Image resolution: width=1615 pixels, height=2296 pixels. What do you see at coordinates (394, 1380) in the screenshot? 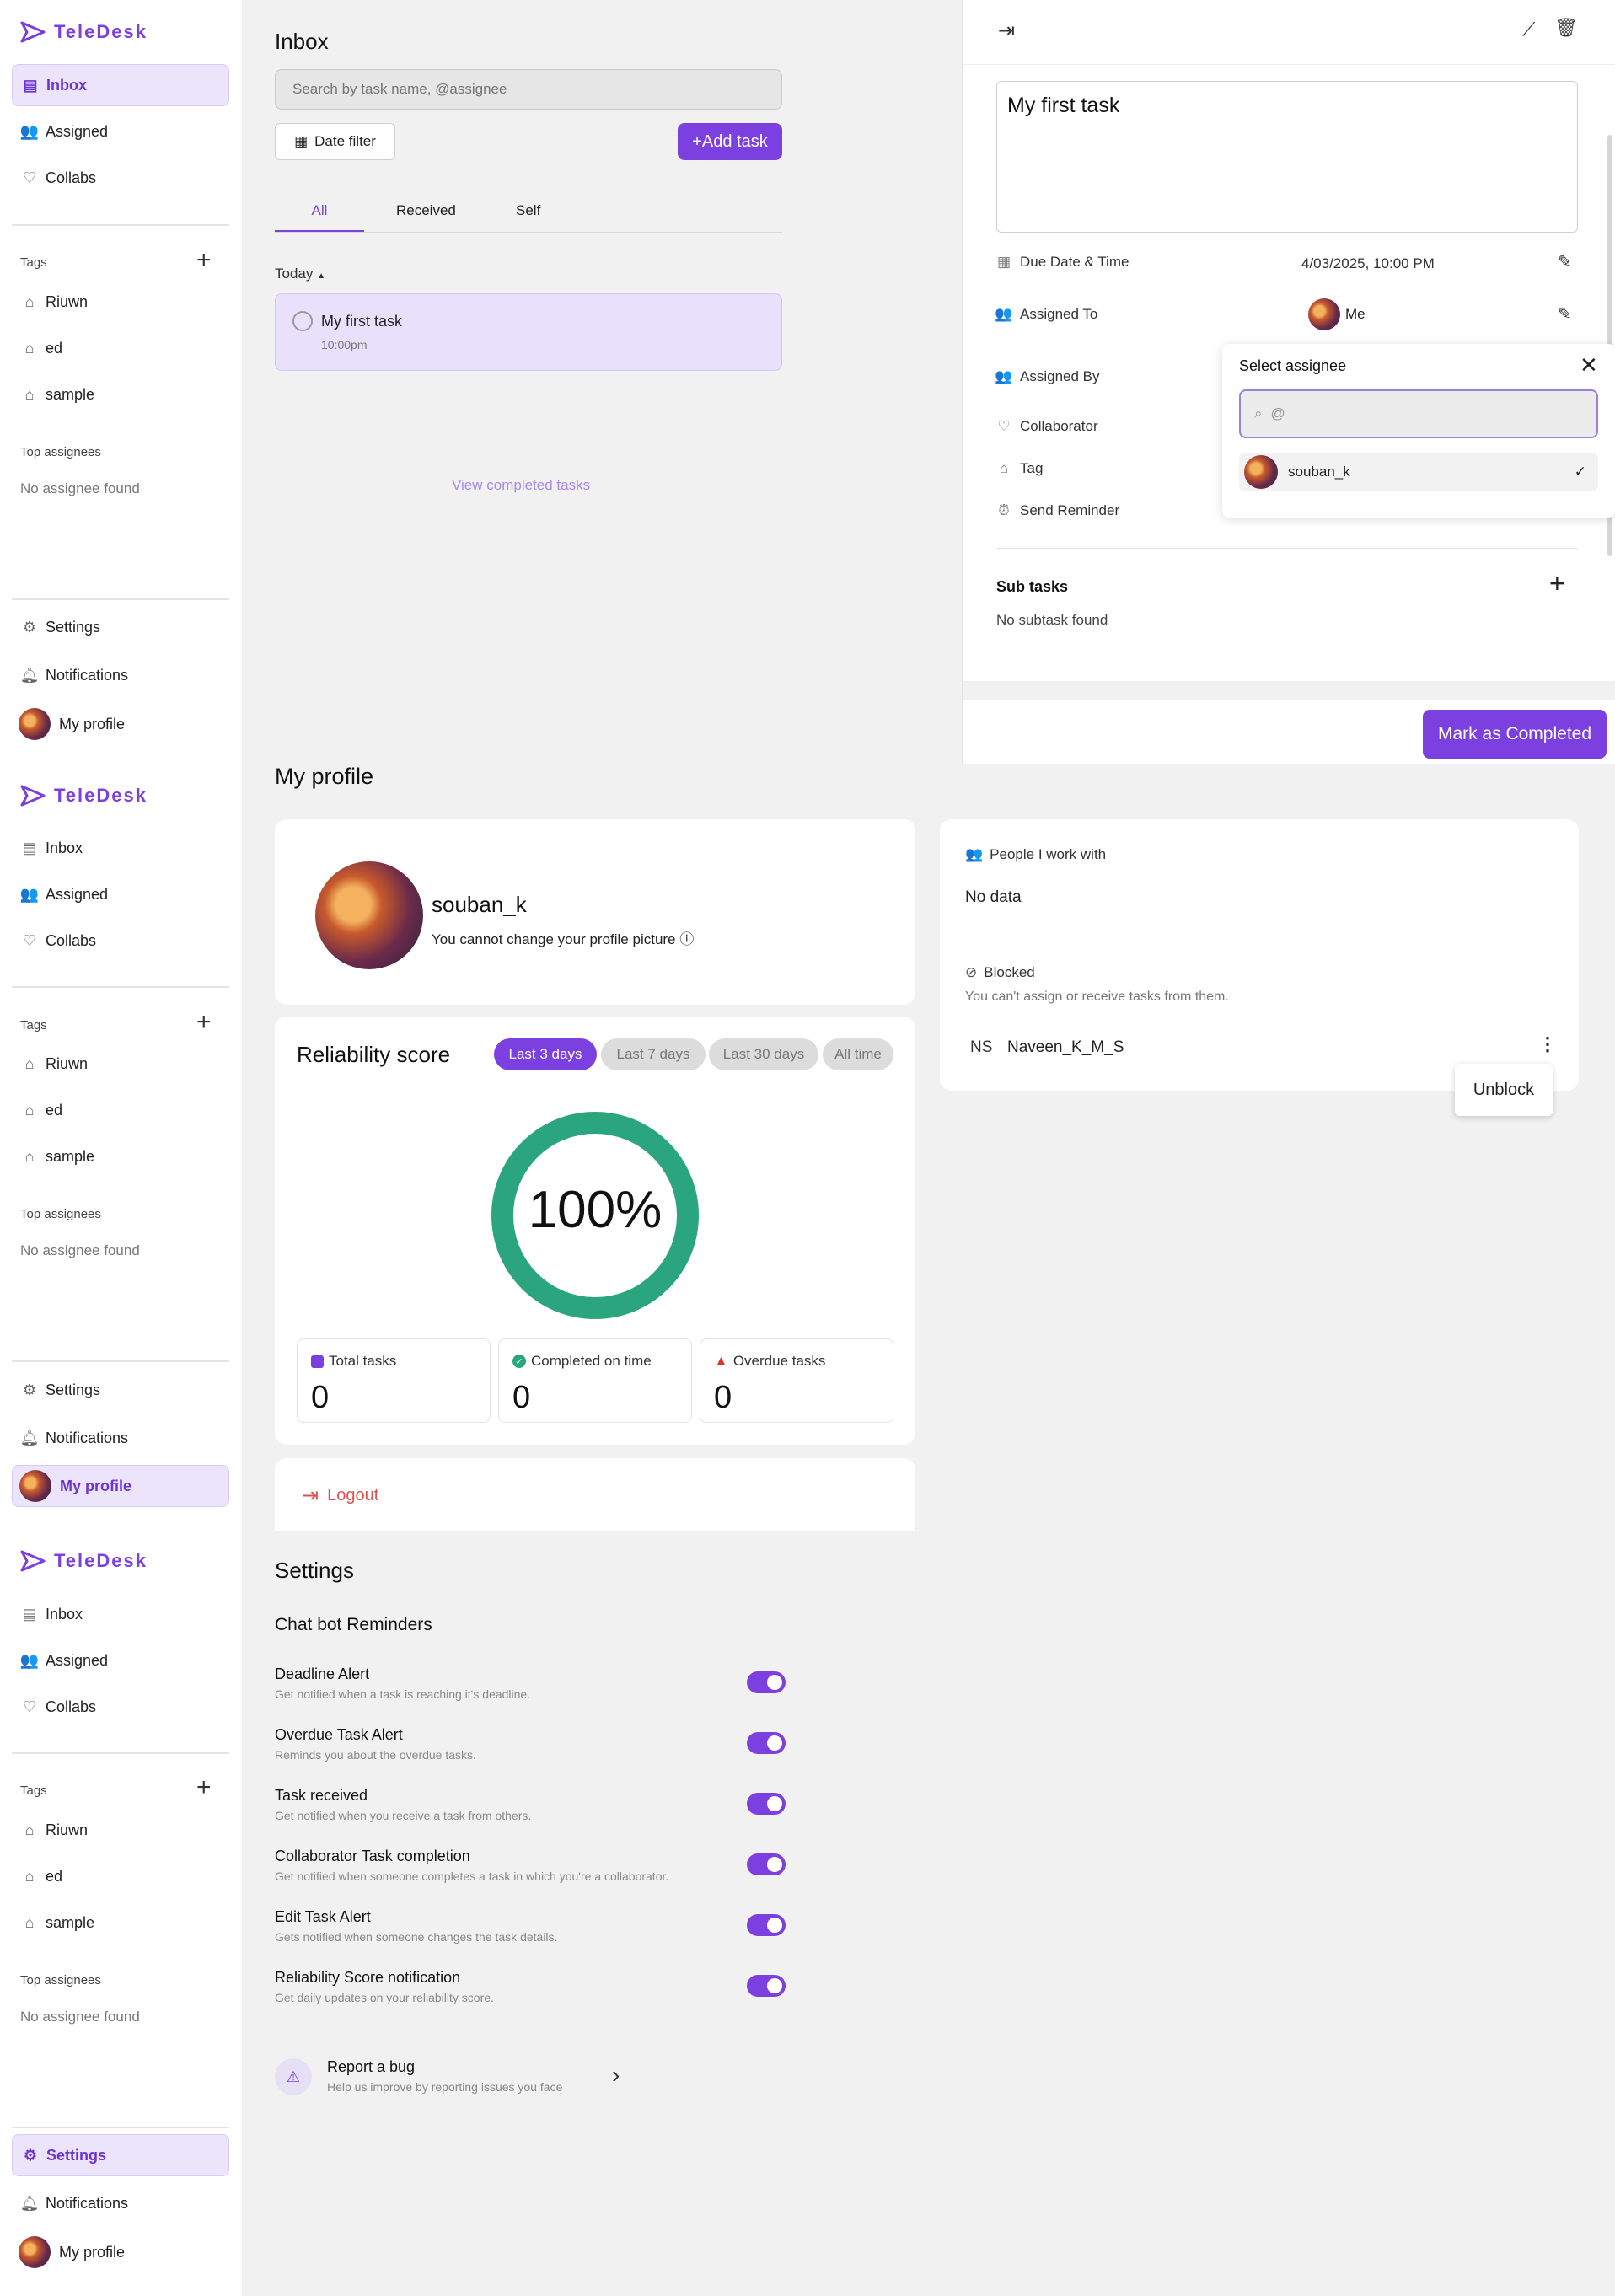
I see `stat-total-tasks: Total tasks 0` at bounding box center [394, 1380].